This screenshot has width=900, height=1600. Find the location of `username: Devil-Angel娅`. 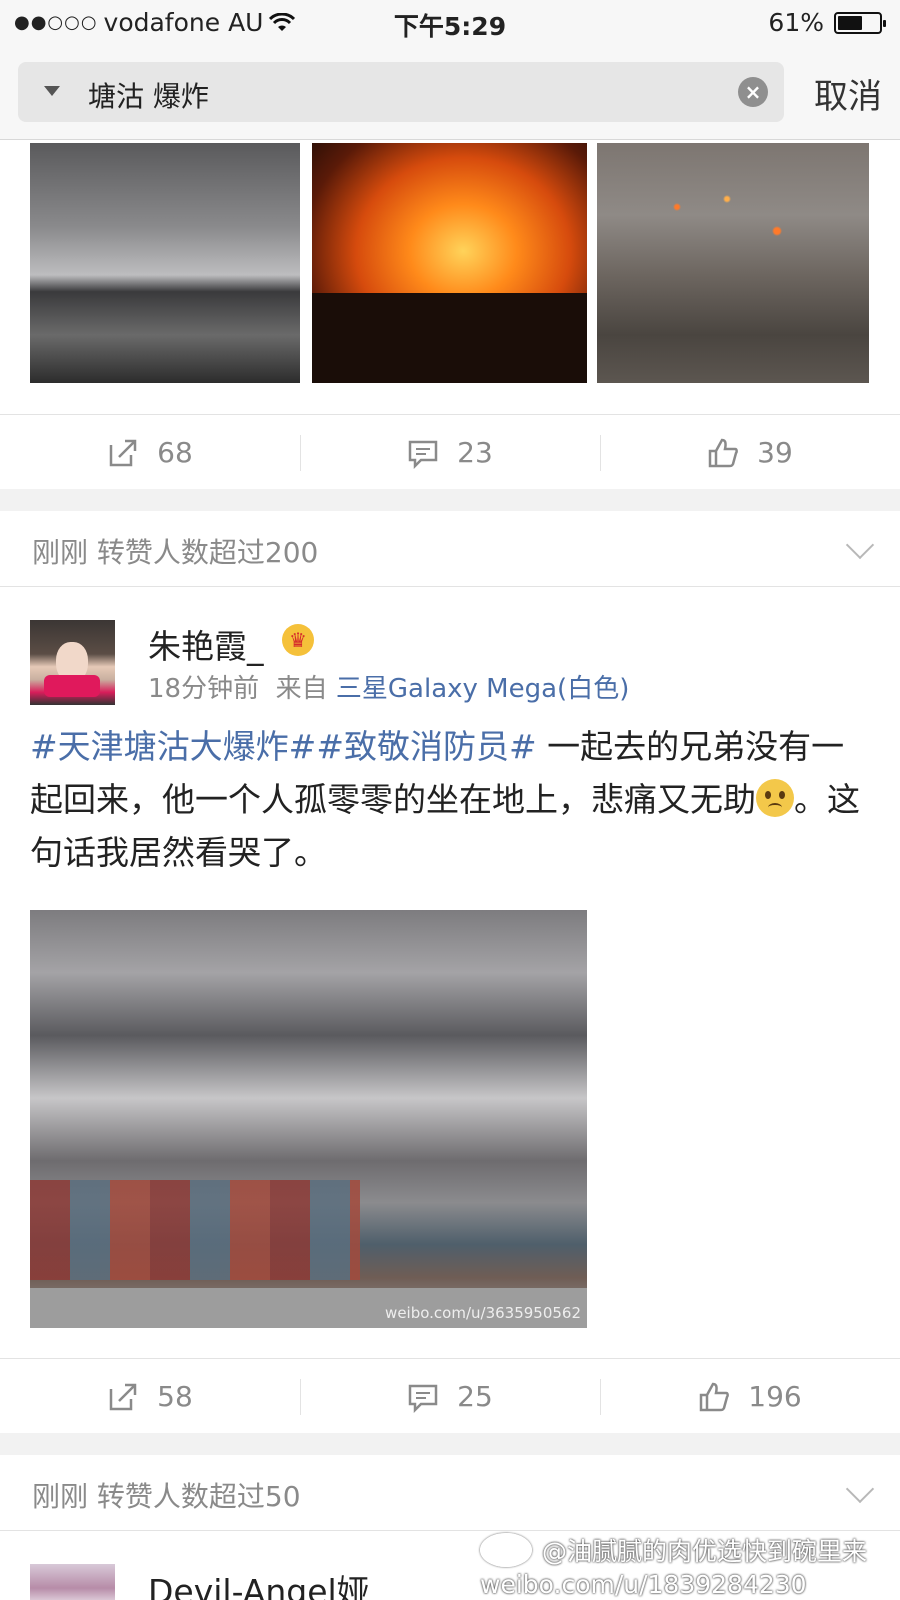

username: Devil-Angel娅 is located at coordinates (259, 1582).